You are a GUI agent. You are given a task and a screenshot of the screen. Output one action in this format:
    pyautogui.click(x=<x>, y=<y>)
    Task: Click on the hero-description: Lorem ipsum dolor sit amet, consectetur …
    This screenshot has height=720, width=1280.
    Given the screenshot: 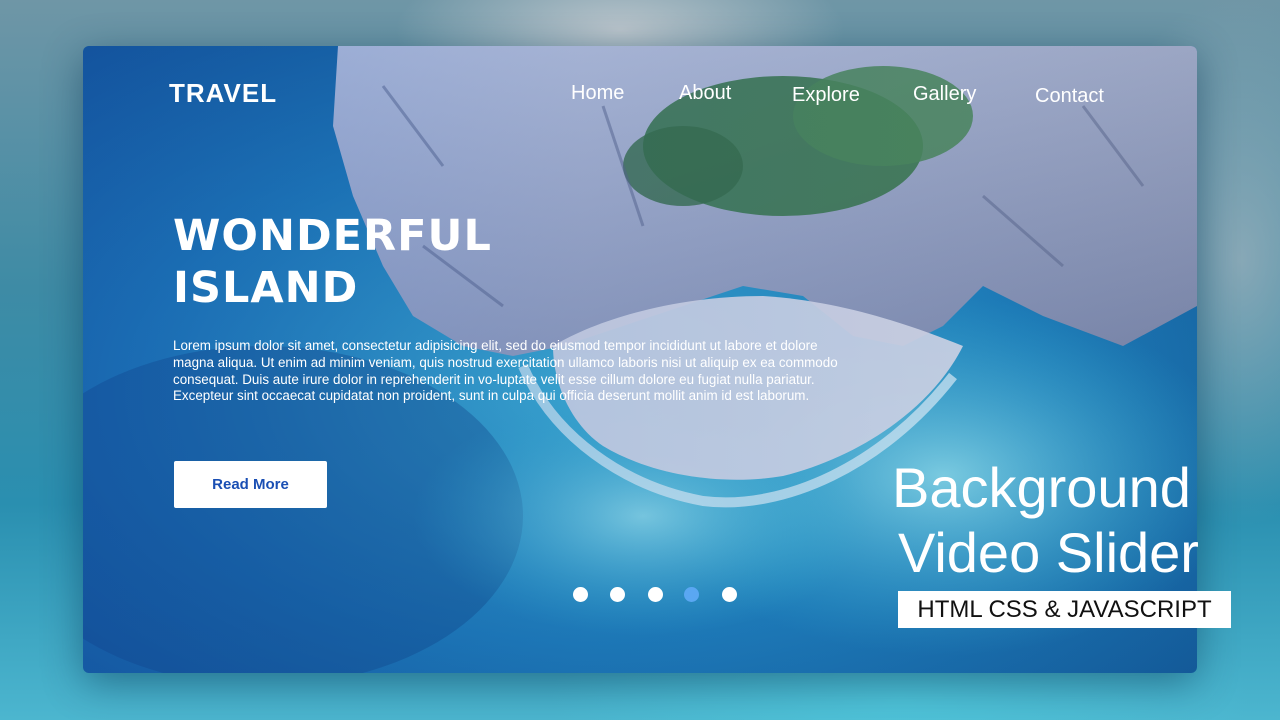 What is the action you would take?
    pyautogui.click(x=505, y=371)
    